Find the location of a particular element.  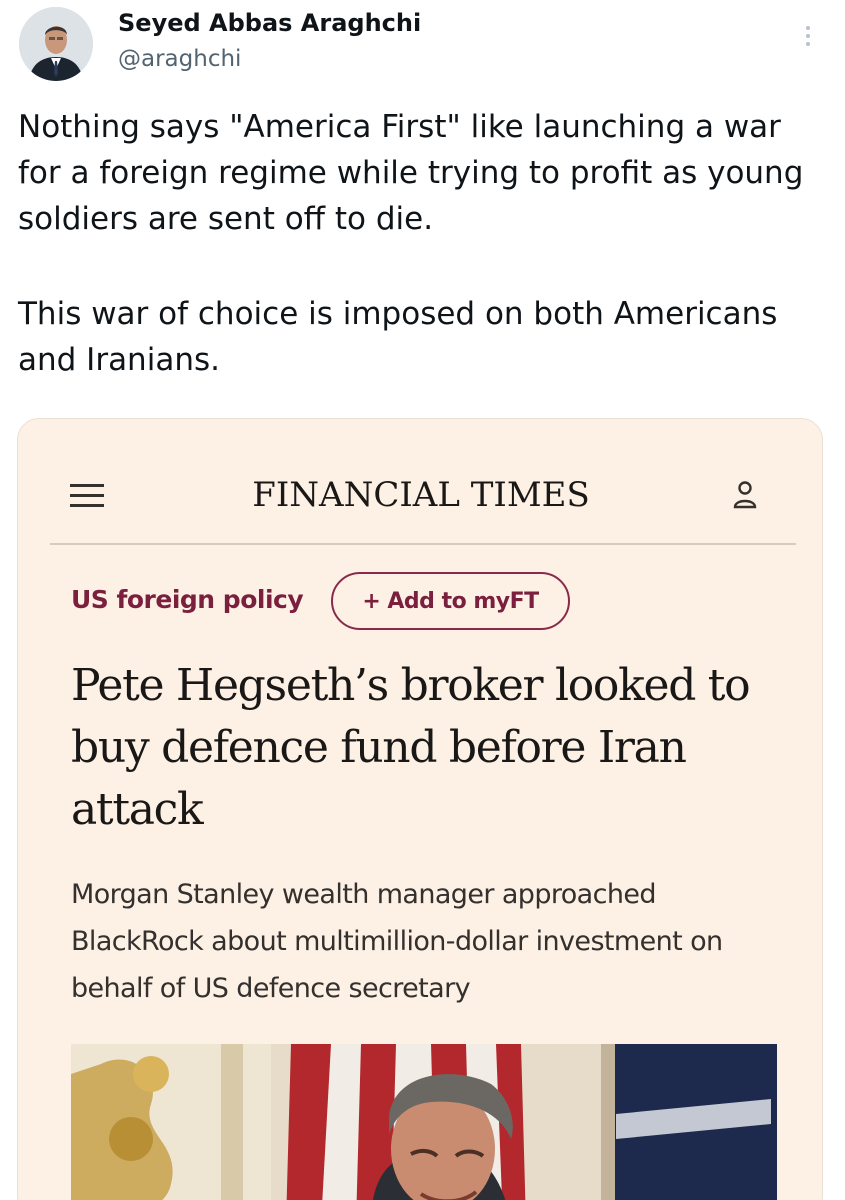

author-name: Seyed Abbas Araghchi is located at coordinates (269, 23).